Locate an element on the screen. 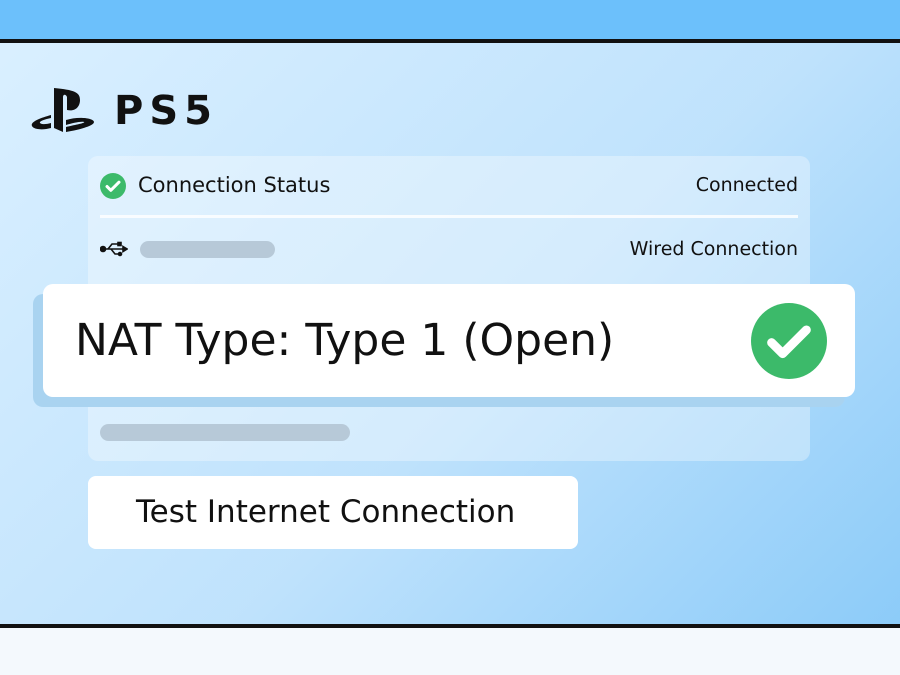 The image size is (900, 675). row-label: Connection Status is located at coordinates (234, 185).